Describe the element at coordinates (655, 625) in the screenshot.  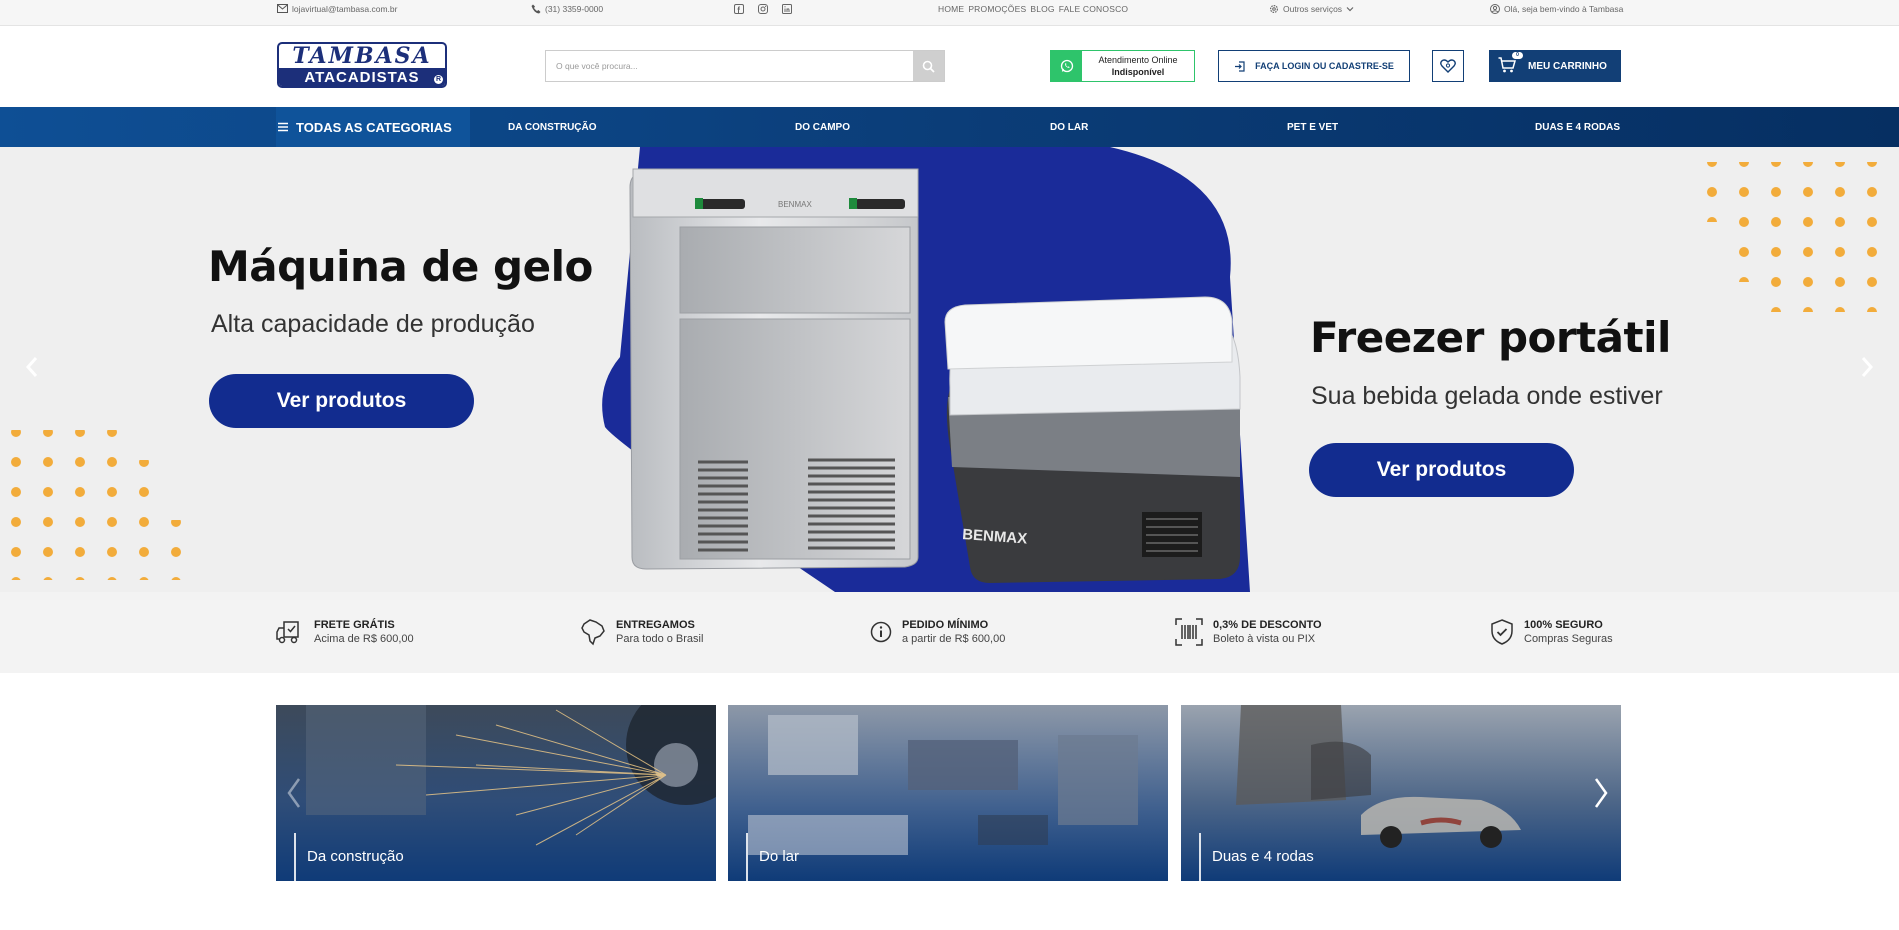
I see `feature-title: ENTREGAMOS` at that location.